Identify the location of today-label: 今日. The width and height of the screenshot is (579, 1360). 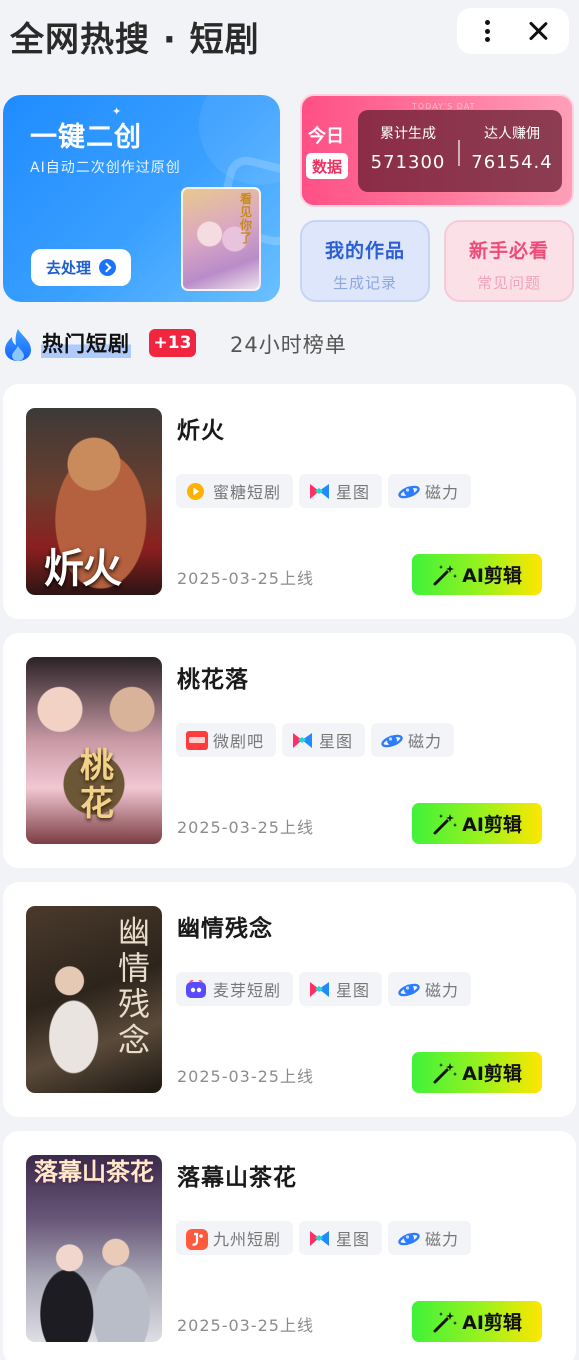
(326, 136).